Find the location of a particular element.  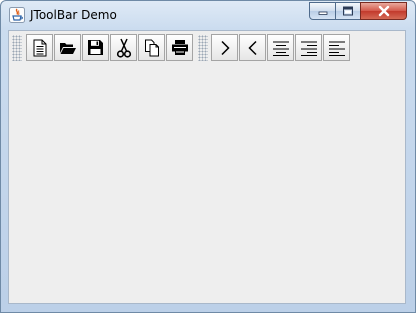

save-icon is located at coordinates (95, 47).